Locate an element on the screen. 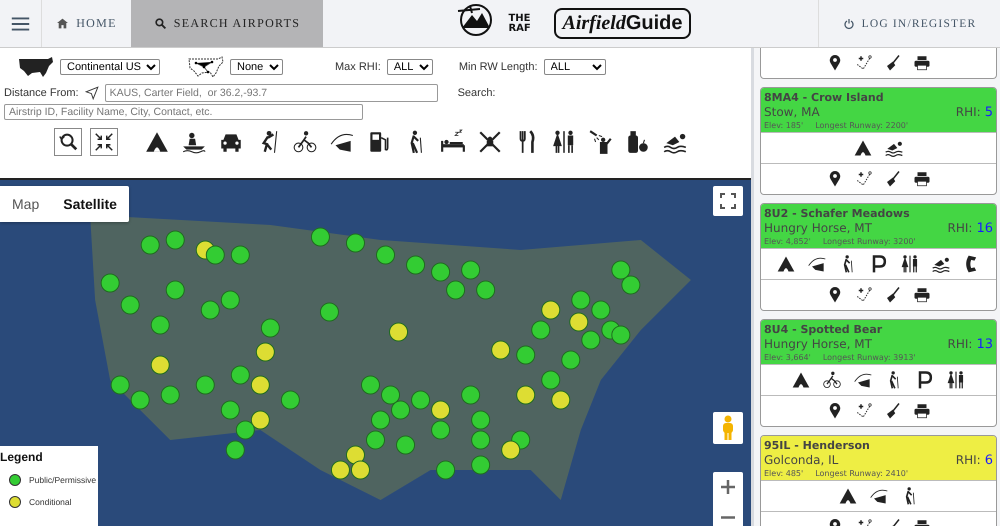 The image size is (1000, 526). rhi-value: 5 is located at coordinates (988, 112).